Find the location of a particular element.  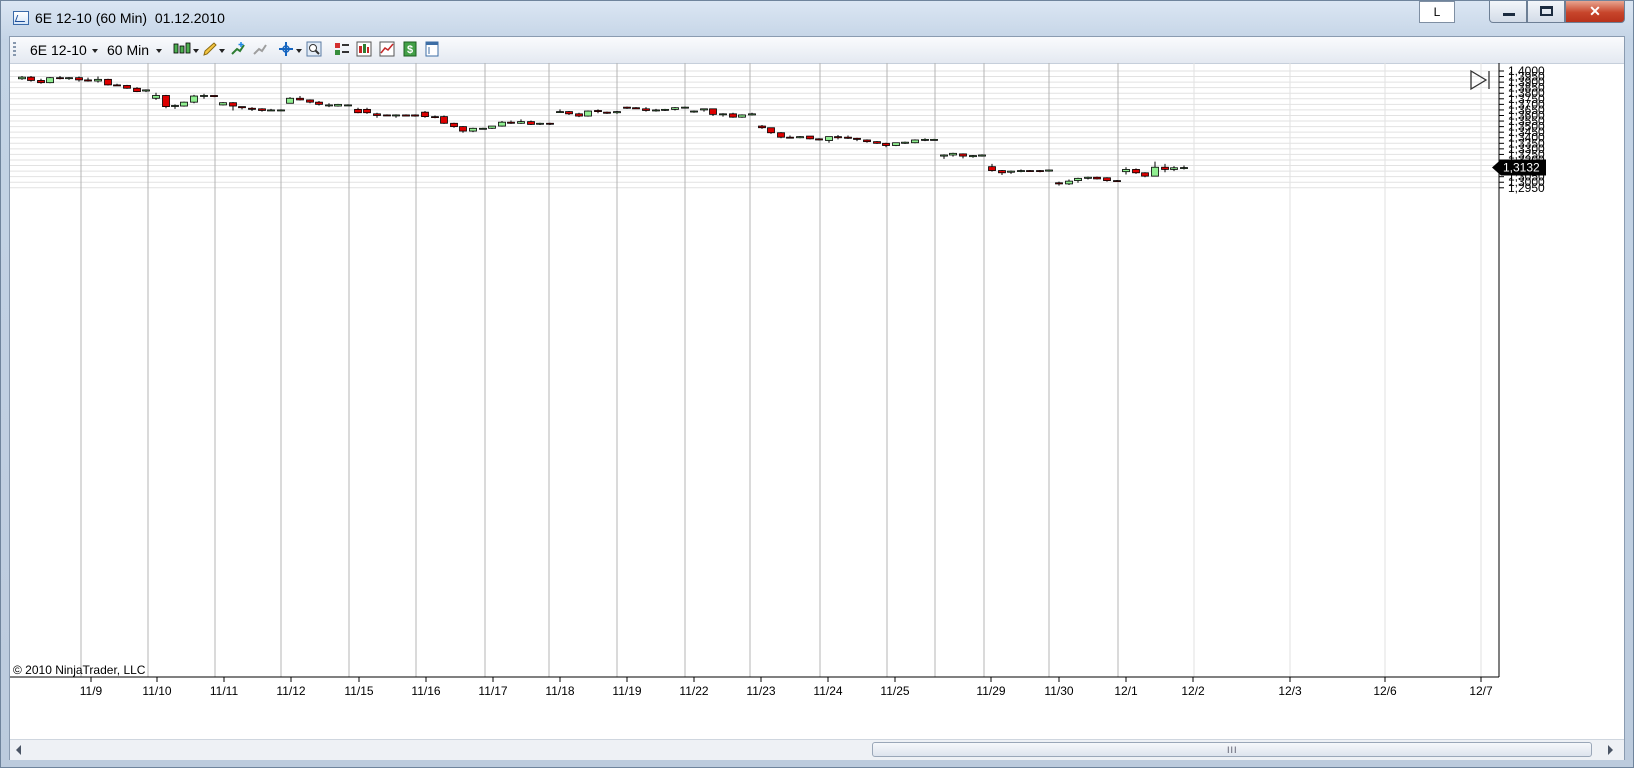

horizontal-gridlines is located at coordinates (754, 129).